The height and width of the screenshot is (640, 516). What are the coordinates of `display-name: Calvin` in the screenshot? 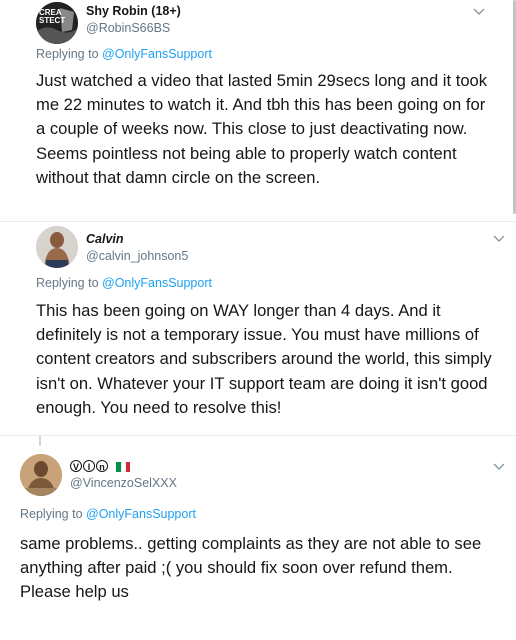 It's located at (105, 239).